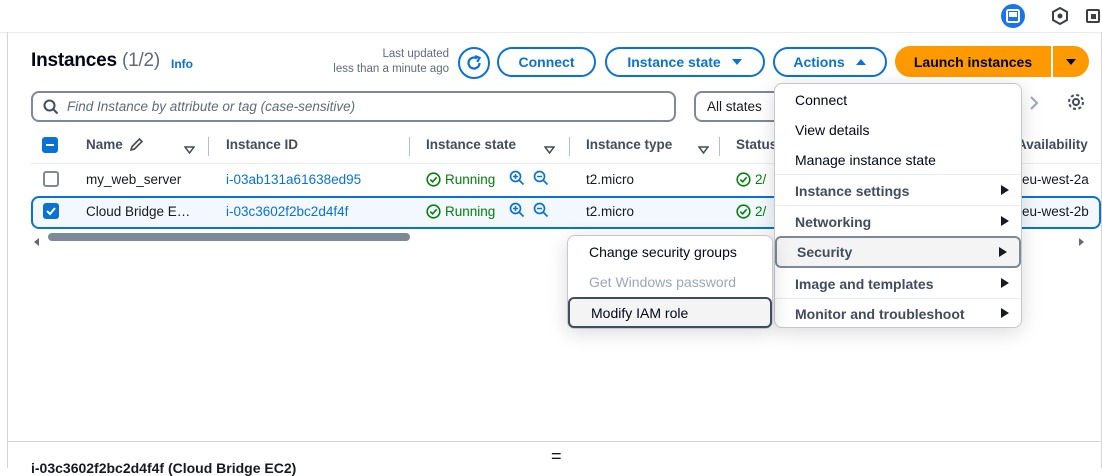 Image resolution: width=1102 pixels, height=476 pixels. I want to click on launch-label: Launch instances, so click(973, 61).